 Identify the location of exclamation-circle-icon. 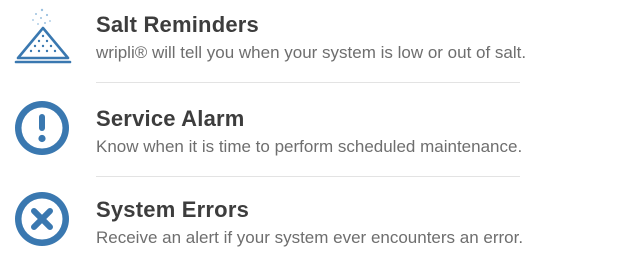
(44, 132).